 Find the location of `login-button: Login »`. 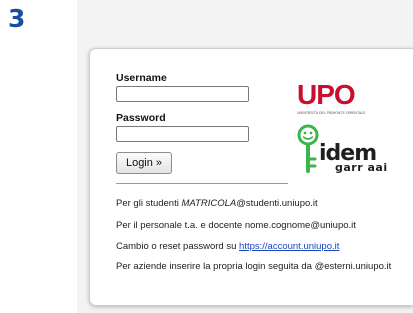

login-button: Login » is located at coordinates (144, 163).